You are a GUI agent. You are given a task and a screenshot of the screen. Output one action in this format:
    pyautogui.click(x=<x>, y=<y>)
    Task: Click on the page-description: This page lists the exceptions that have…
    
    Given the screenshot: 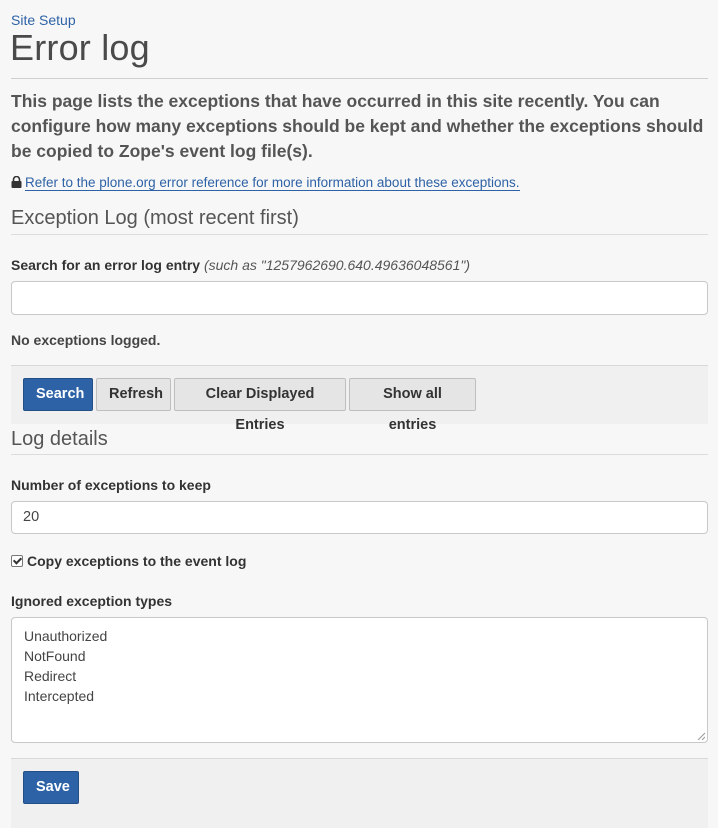 What is the action you would take?
    pyautogui.click(x=357, y=126)
    